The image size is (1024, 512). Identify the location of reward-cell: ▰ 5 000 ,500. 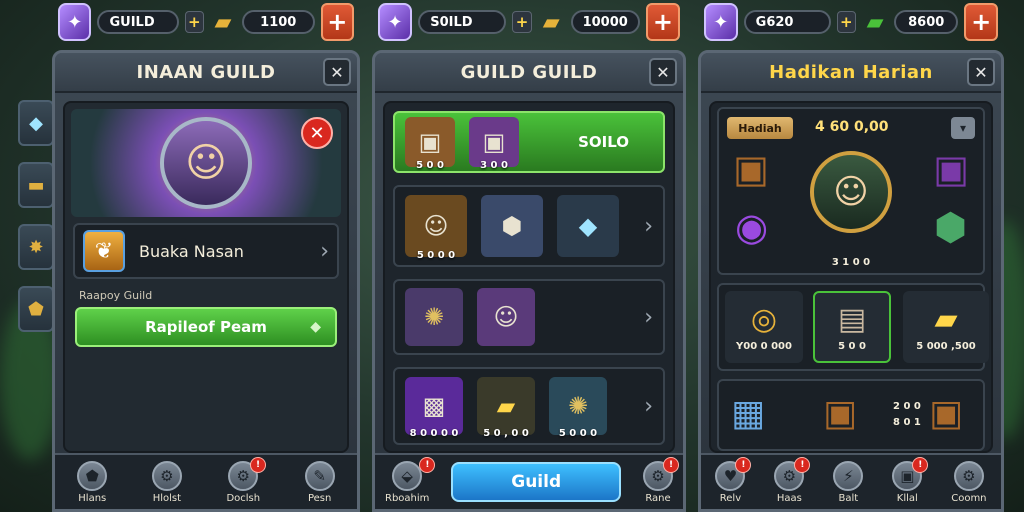
(946, 327).